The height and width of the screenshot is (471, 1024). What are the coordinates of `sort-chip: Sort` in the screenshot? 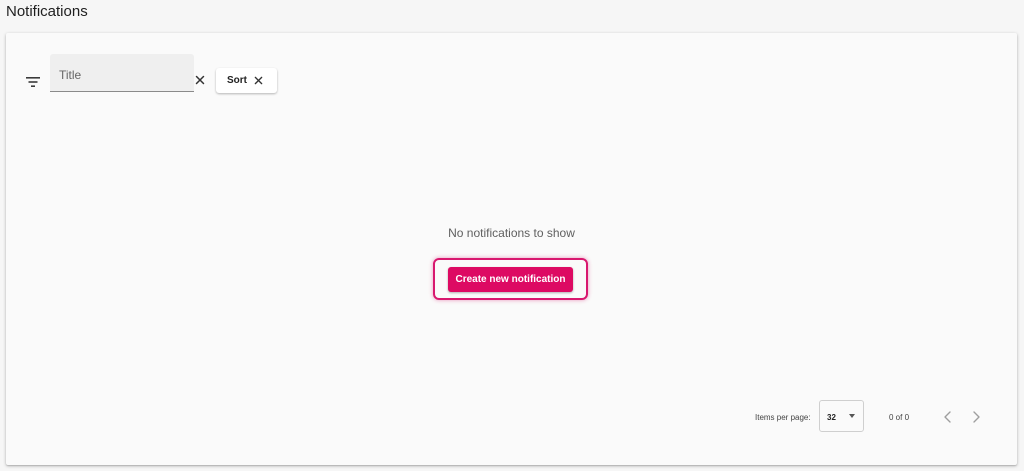 It's located at (246, 80).